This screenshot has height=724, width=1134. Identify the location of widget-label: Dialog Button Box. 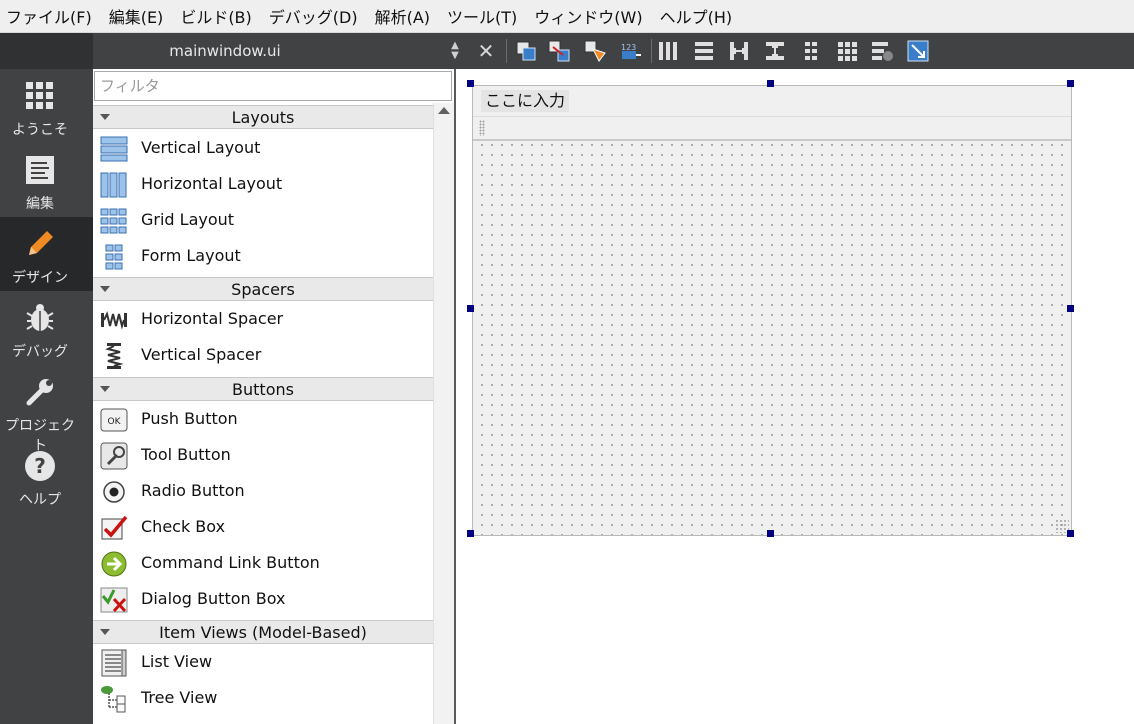
(213, 598).